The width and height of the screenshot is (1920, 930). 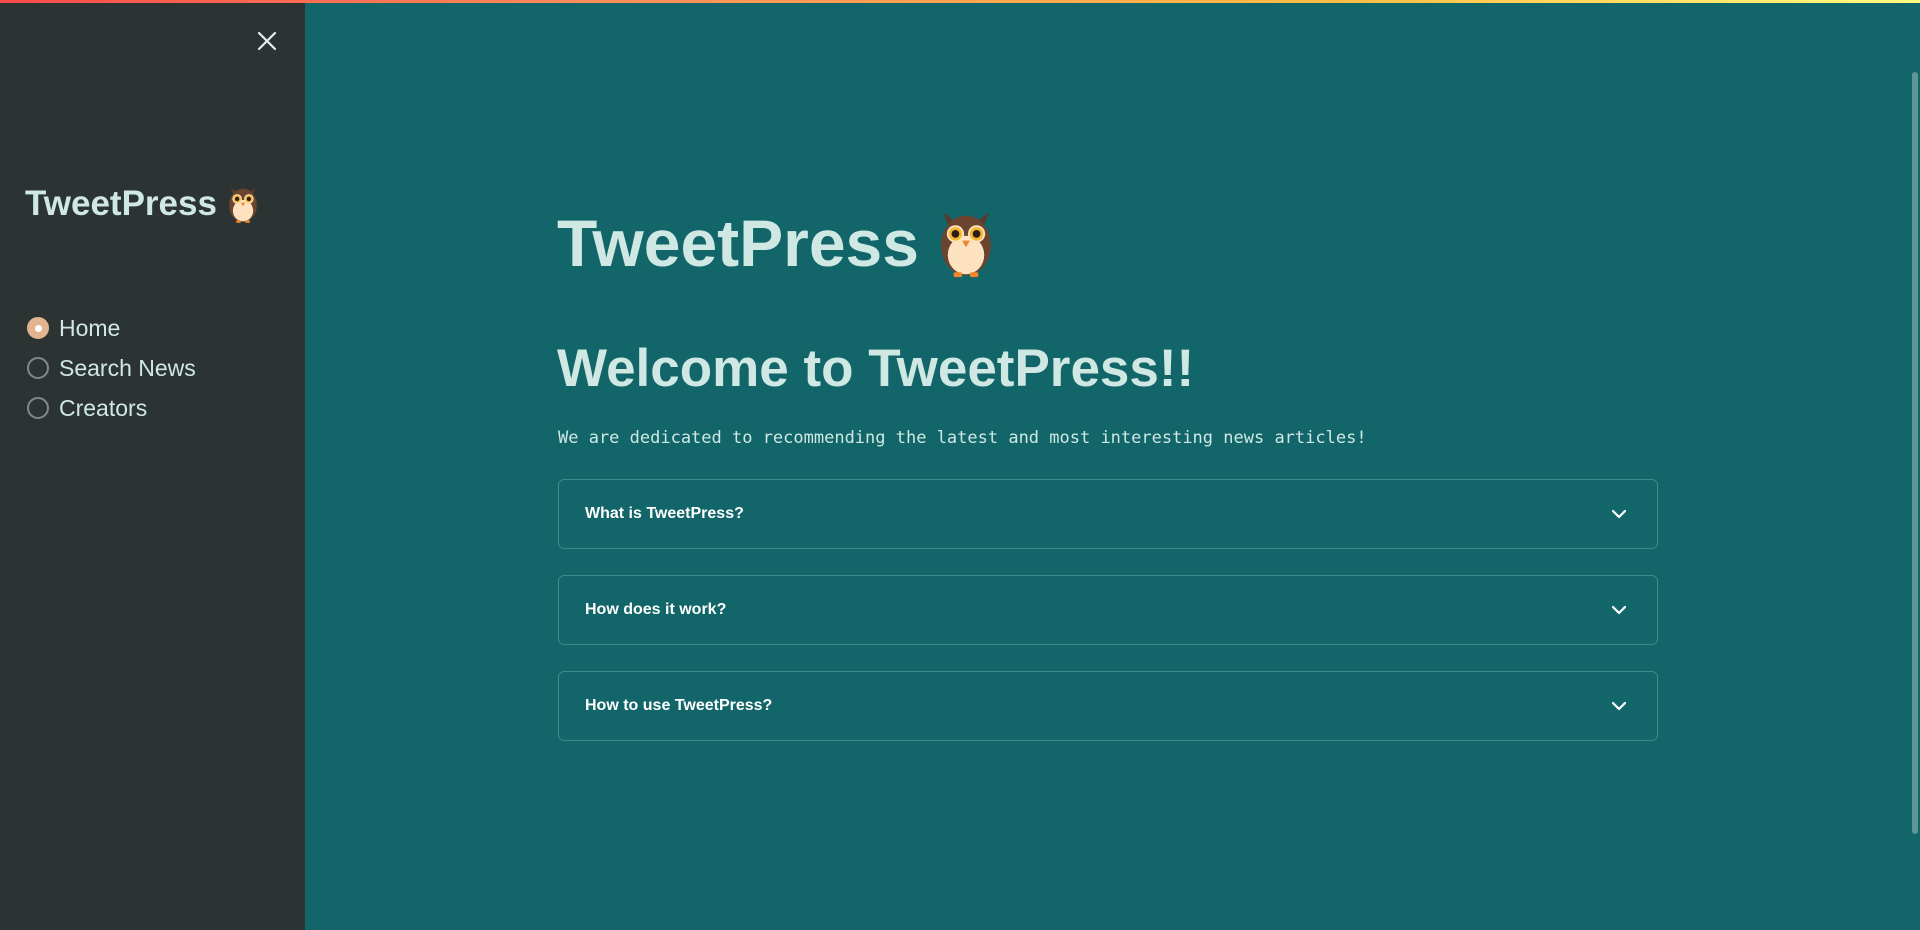 I want to click on expander-how-does-it-work: How does it work?, so click(x=1108, y=610).